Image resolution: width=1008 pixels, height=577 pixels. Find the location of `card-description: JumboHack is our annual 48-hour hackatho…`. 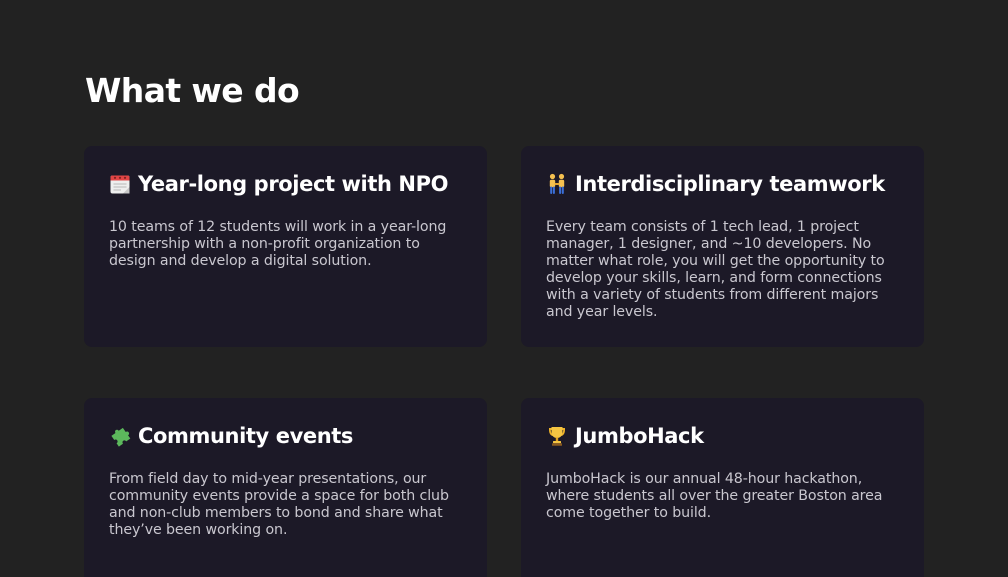

card-description: JumboHack is our annual 48-hour hackatho… is located at coordinates (714, 496).